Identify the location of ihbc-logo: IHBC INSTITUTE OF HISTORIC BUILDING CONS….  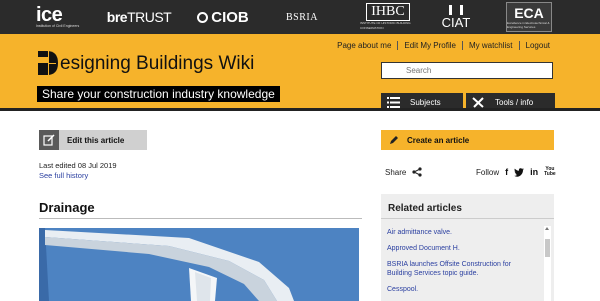
(388, 17).